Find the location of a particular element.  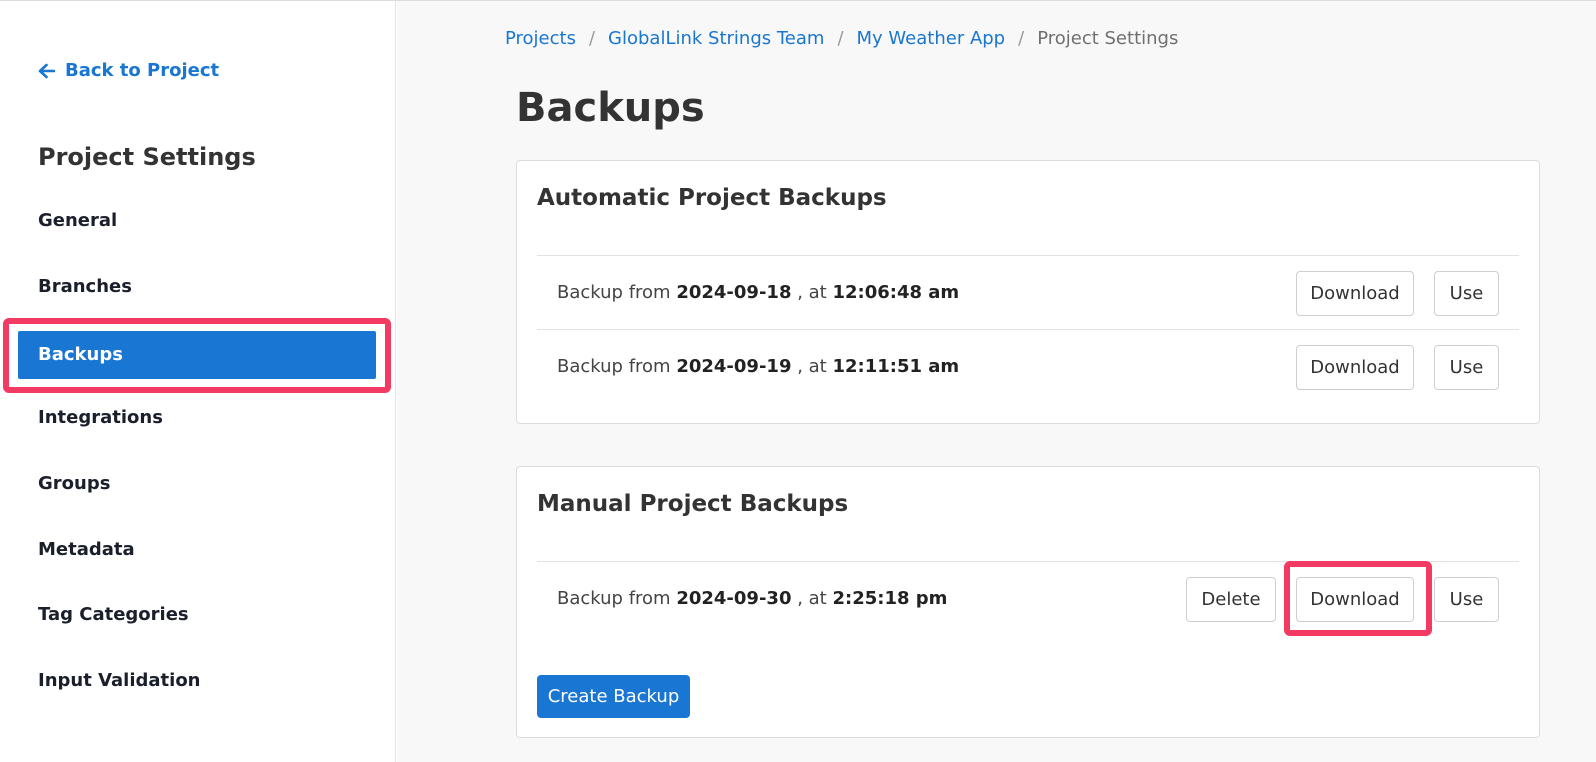

delete-button: Delete is located at coordinates (1231, 599).